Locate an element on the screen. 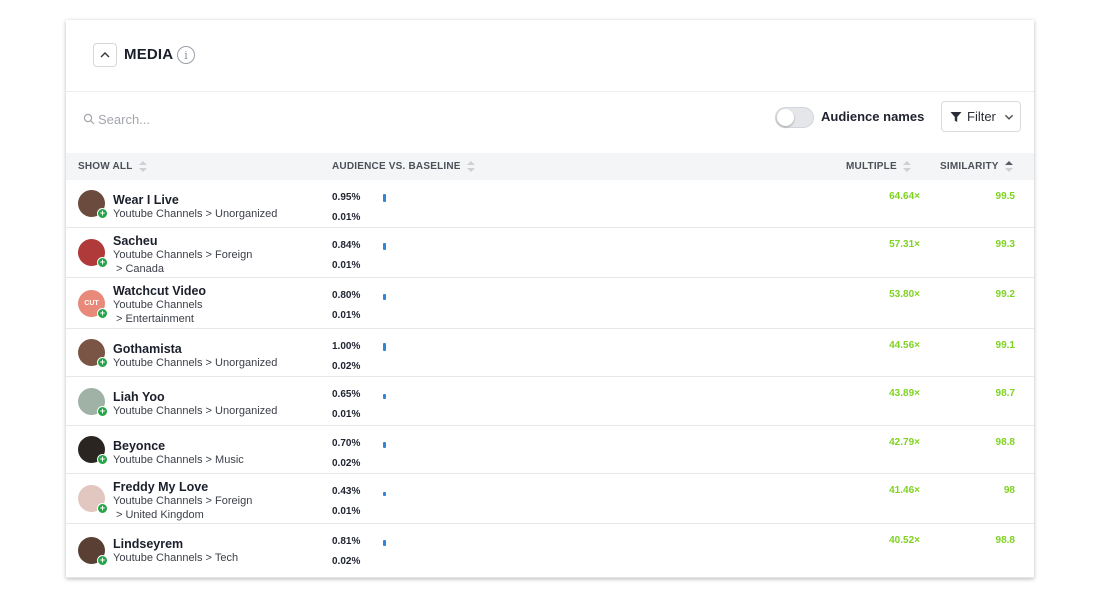  chevron-up-icon is located at coordinates (105, 55).